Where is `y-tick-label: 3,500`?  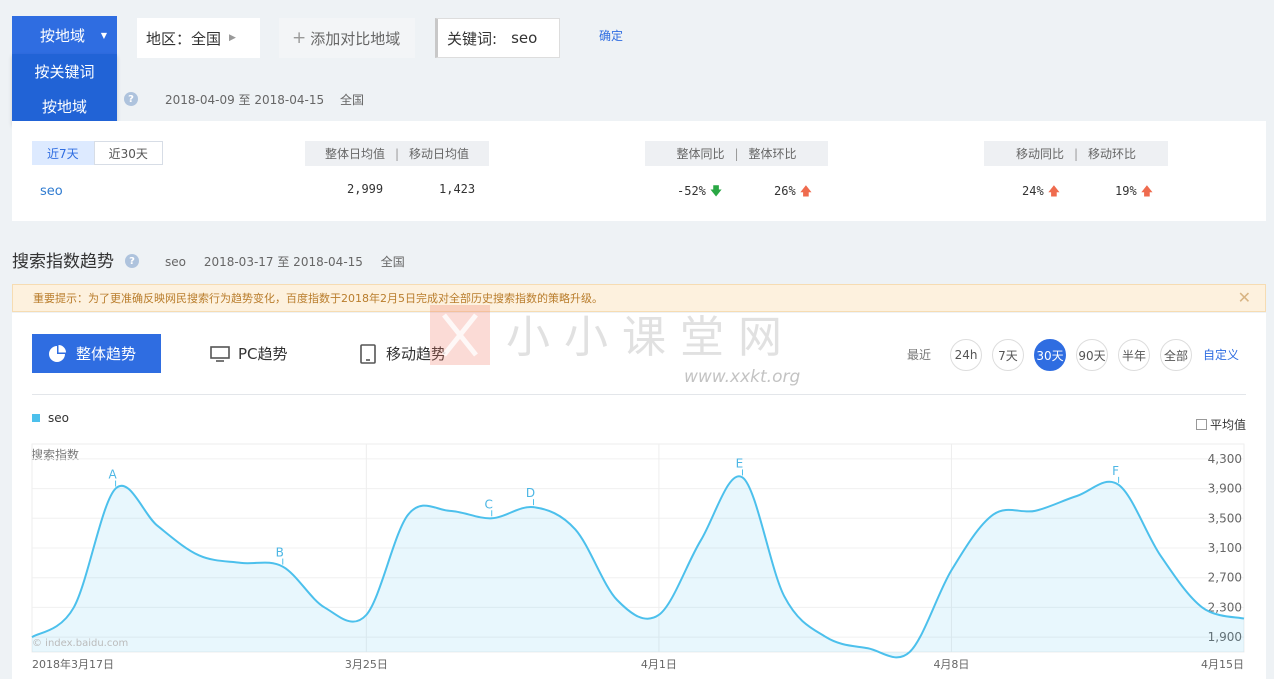 y-tick-label: 3,500 is located at coordinates (1225, 518).